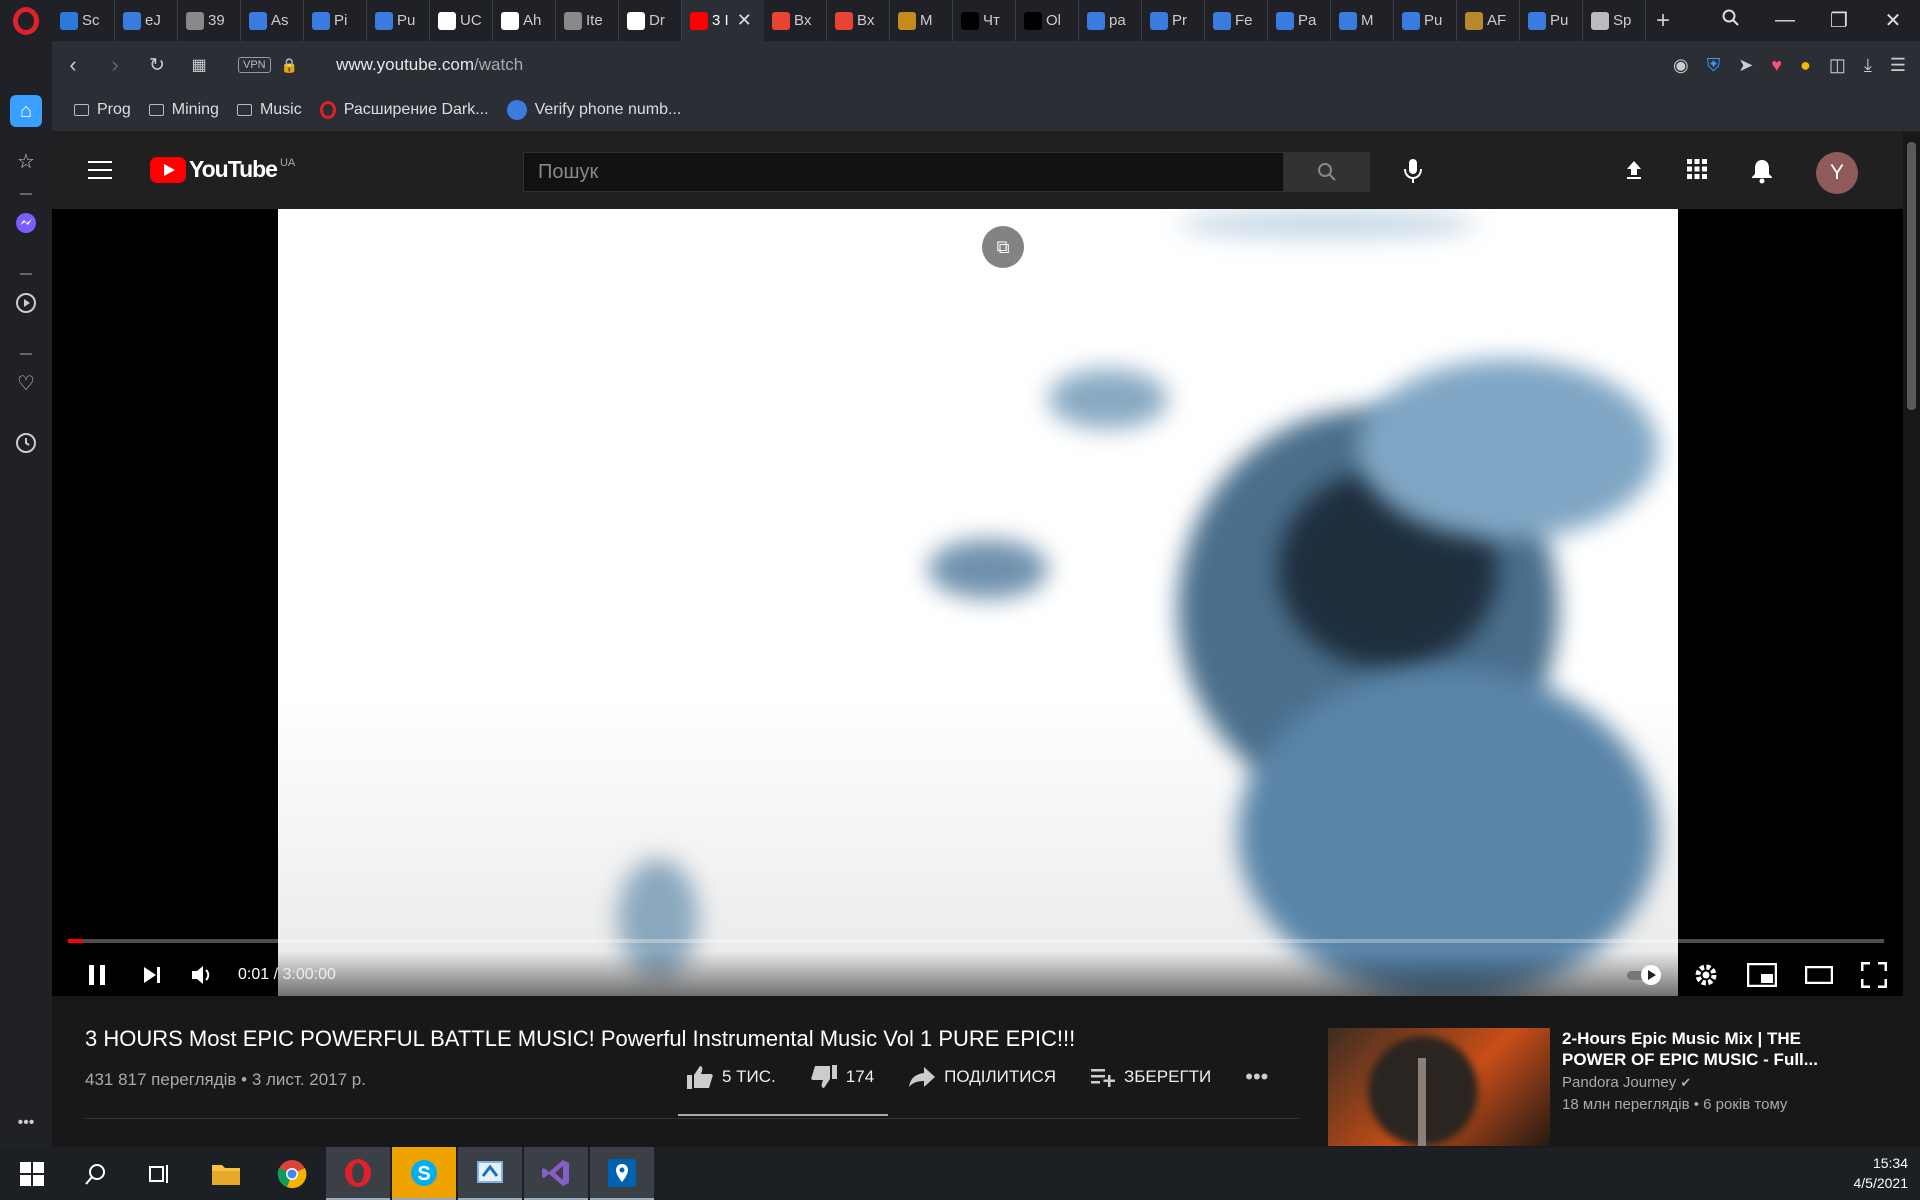 The image size is (1920, 1200). I want to click on notifications-bell-icon, so click(1762, 174).